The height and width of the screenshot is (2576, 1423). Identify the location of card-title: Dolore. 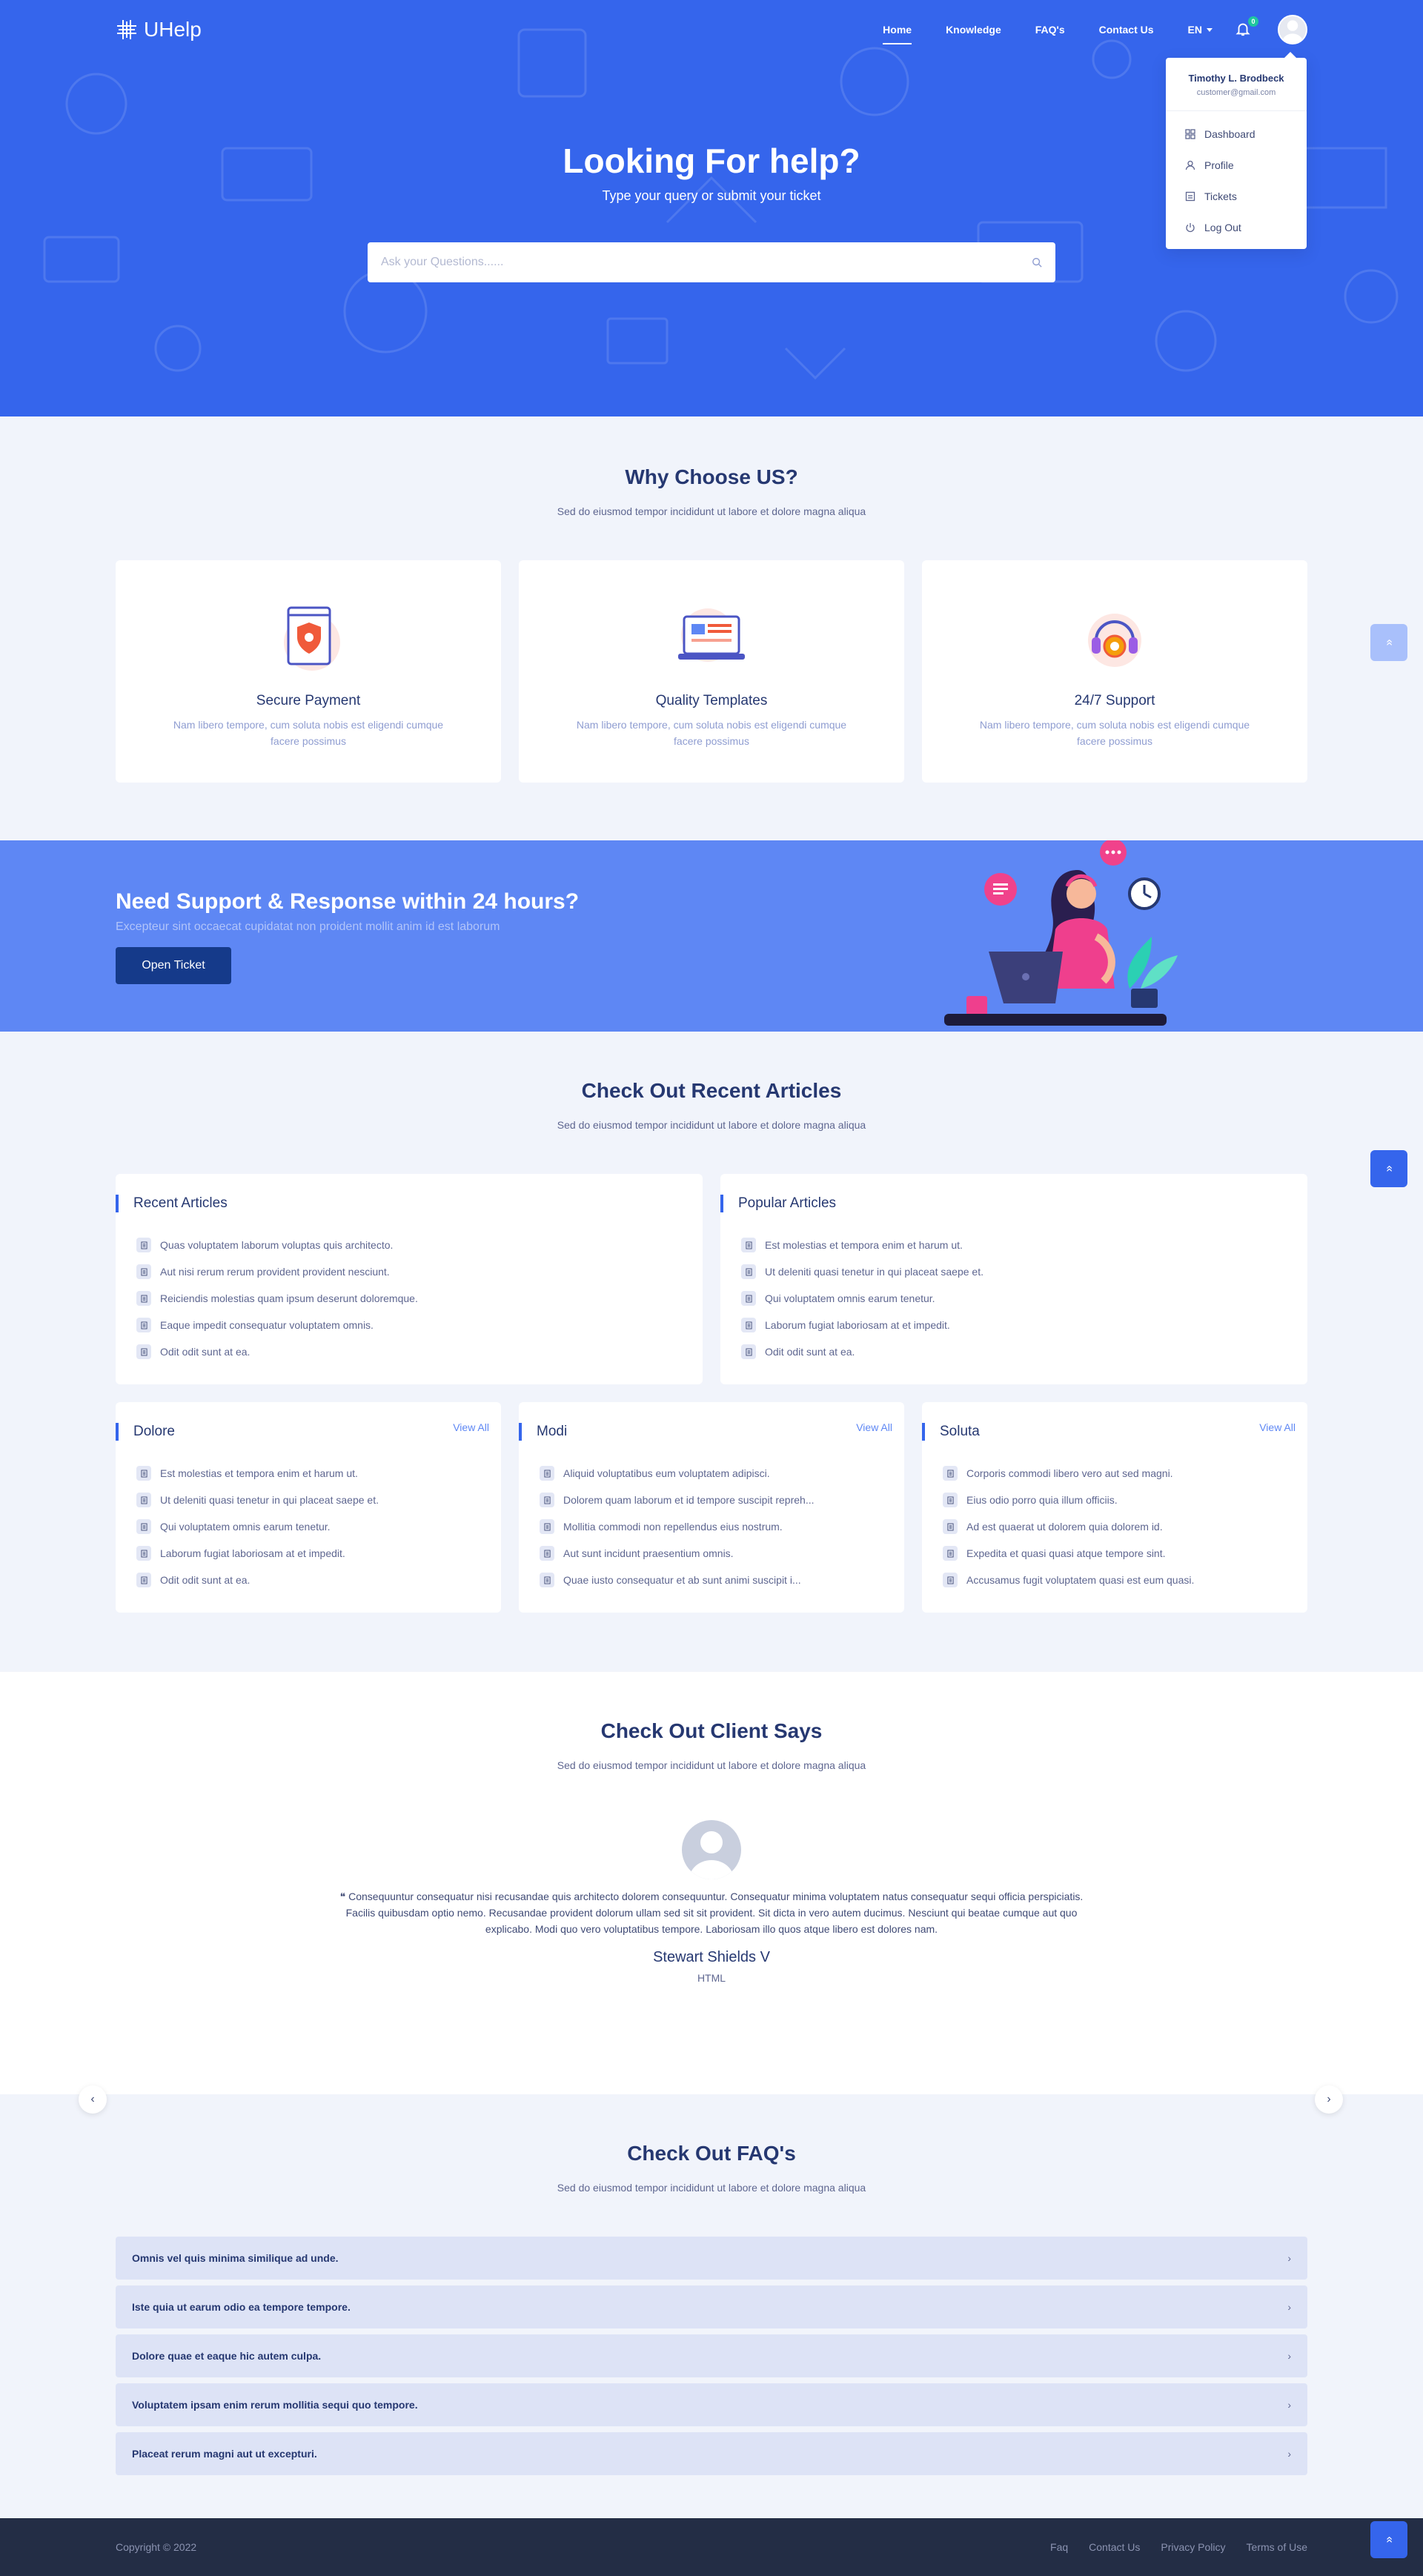
(154, 1431).